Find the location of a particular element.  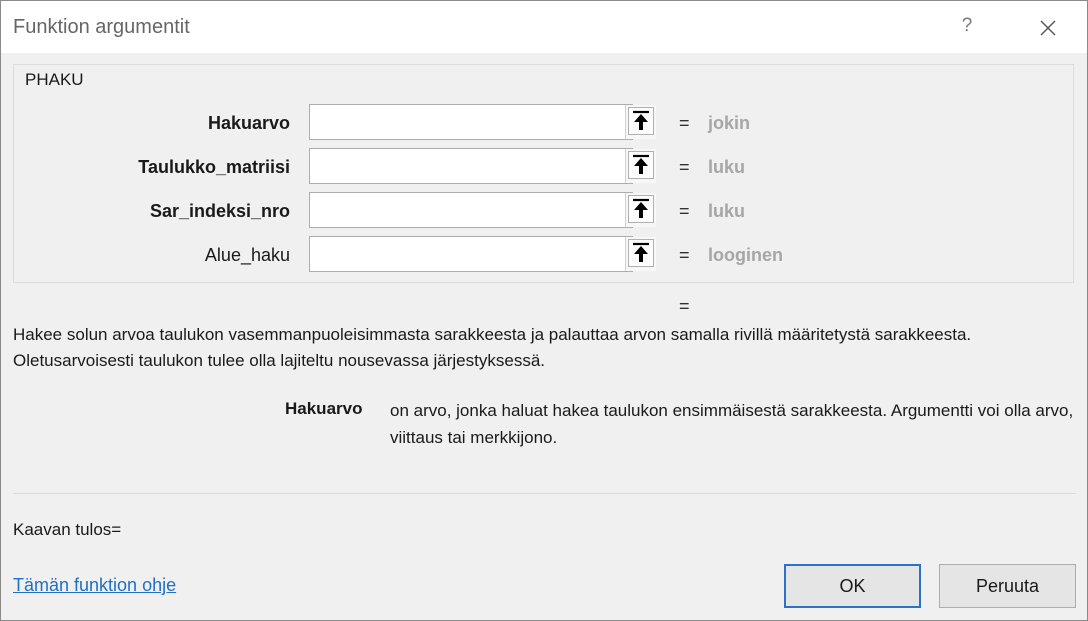

arg-type-hakuarvo: jokin is located at coordinates (729, 123).